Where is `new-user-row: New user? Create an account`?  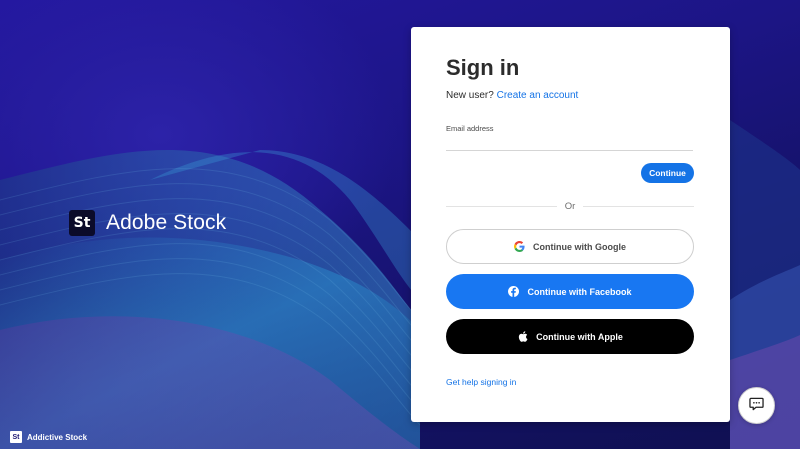
new-user-row: New user? Create an account is located at coordinates (512, 95).